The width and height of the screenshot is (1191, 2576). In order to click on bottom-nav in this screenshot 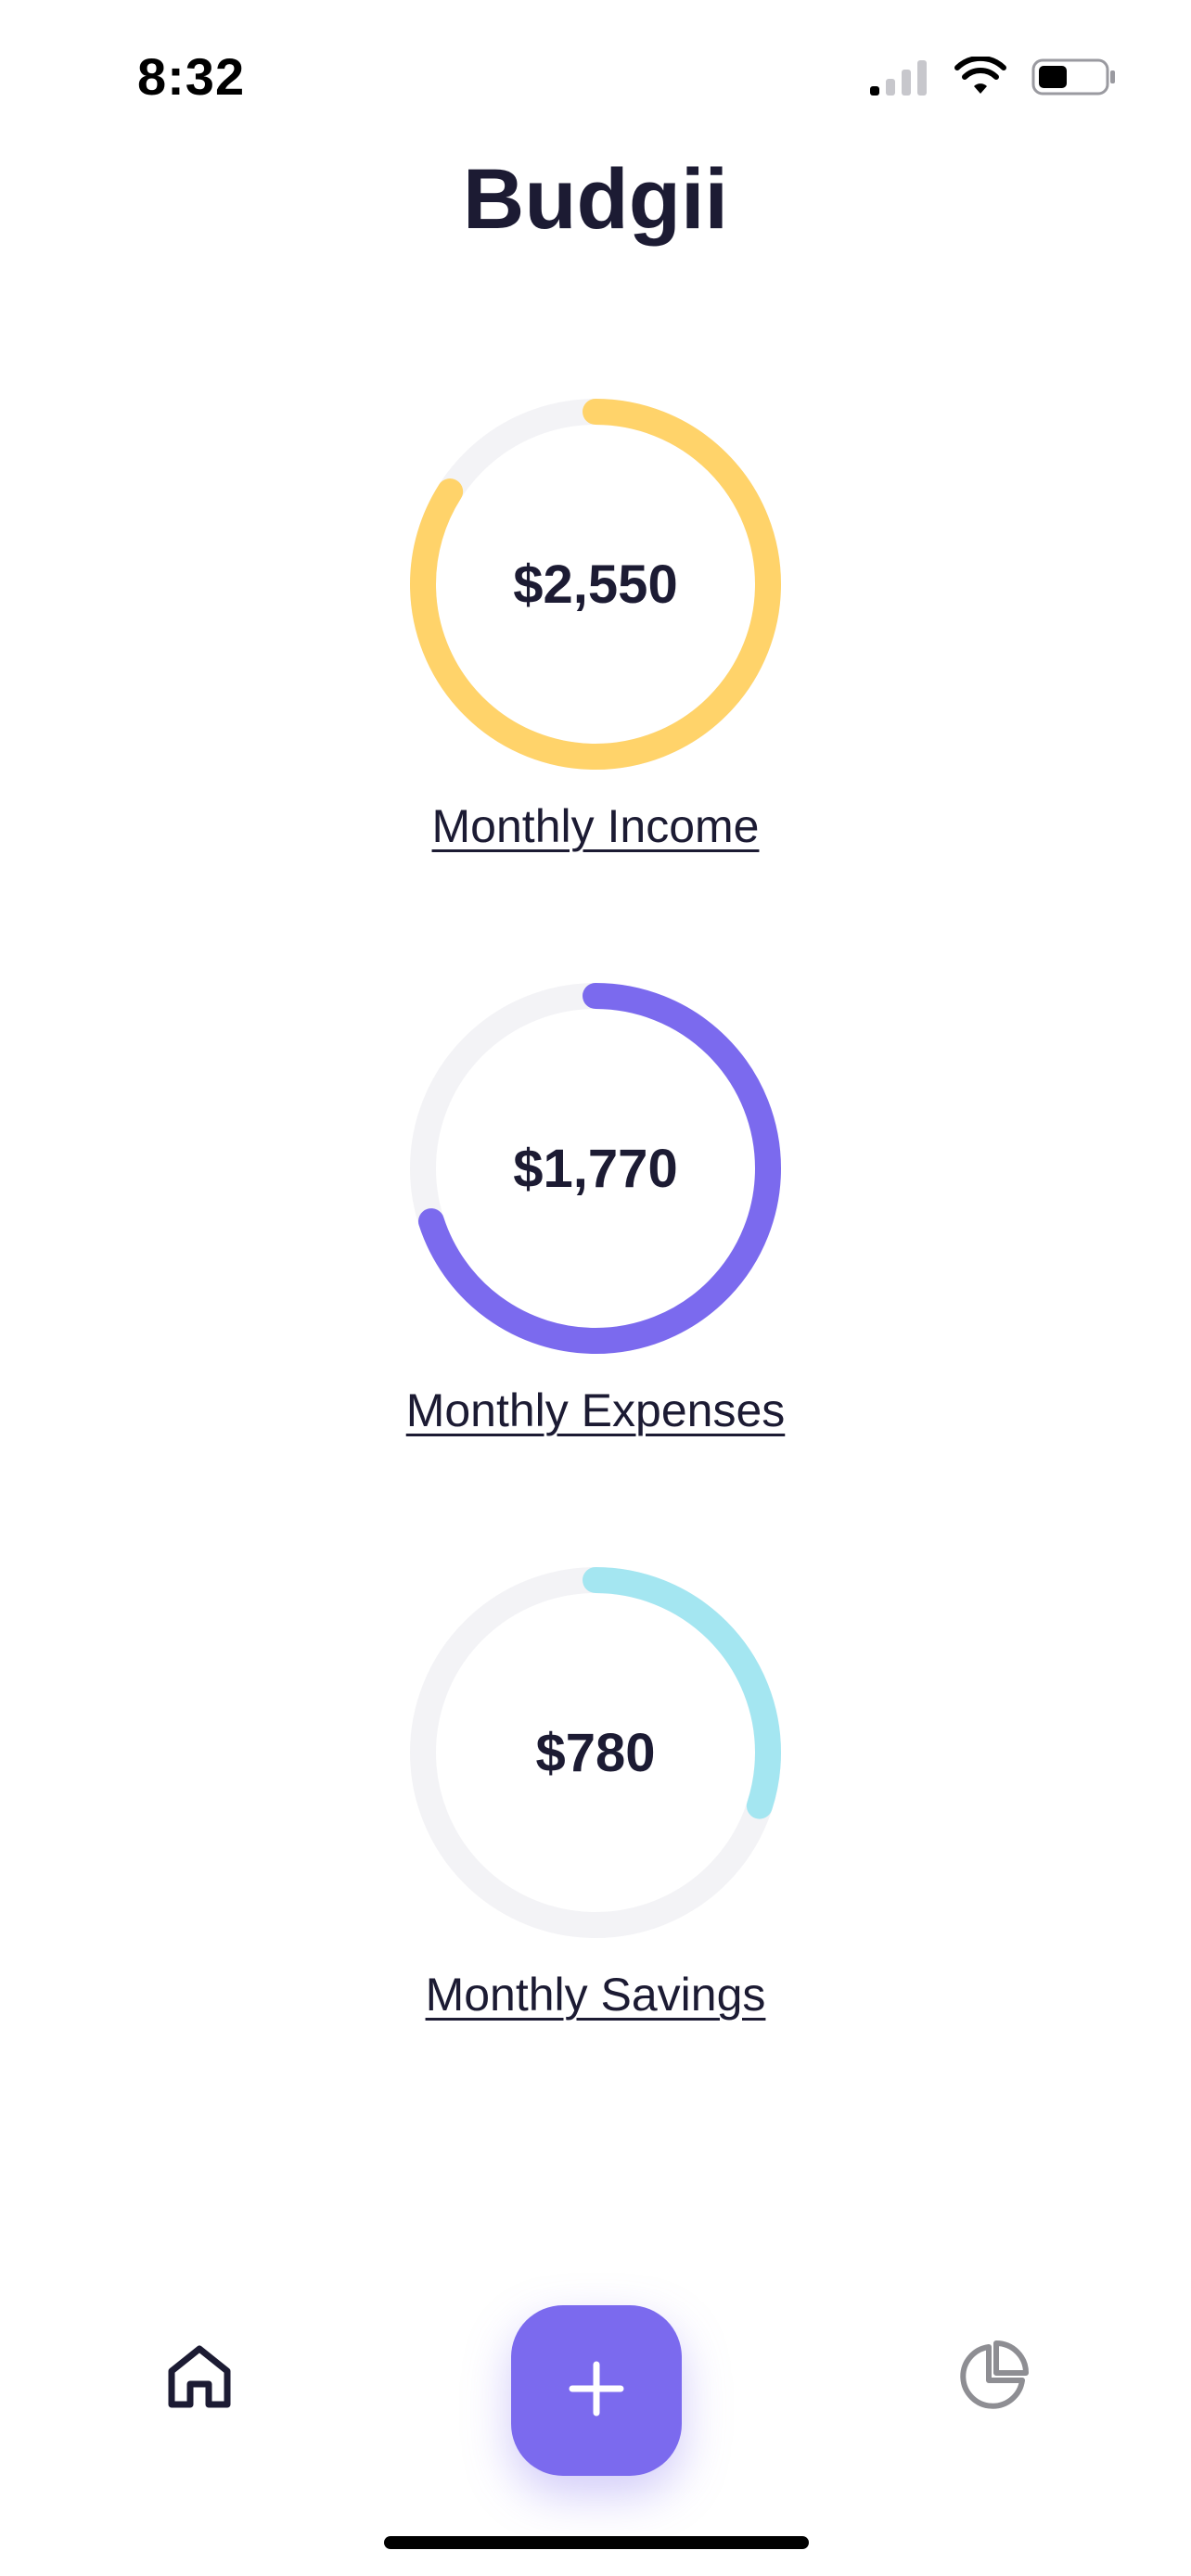, I will do `click(595, 2387)`.